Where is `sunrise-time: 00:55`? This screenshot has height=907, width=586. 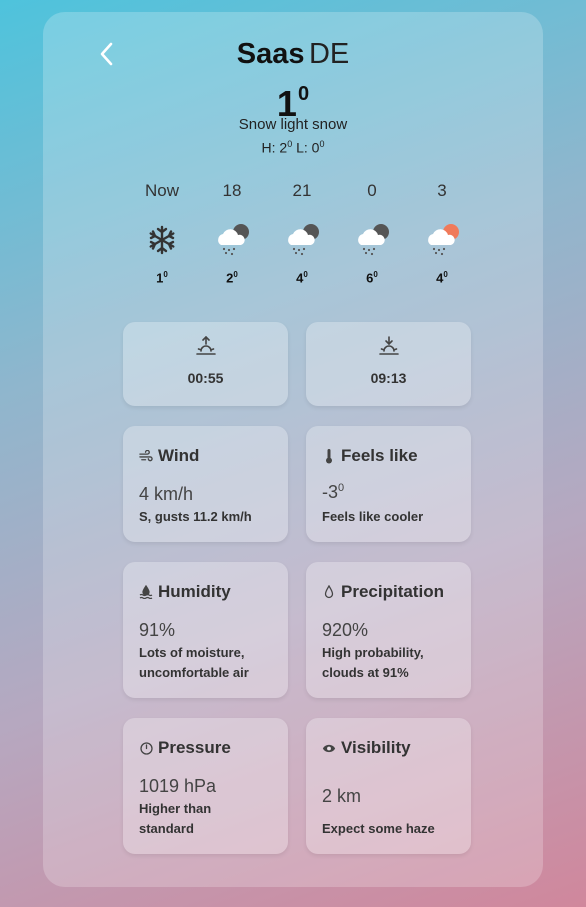
sunrise-time: 00:55 is located at coordinates (205, 378).